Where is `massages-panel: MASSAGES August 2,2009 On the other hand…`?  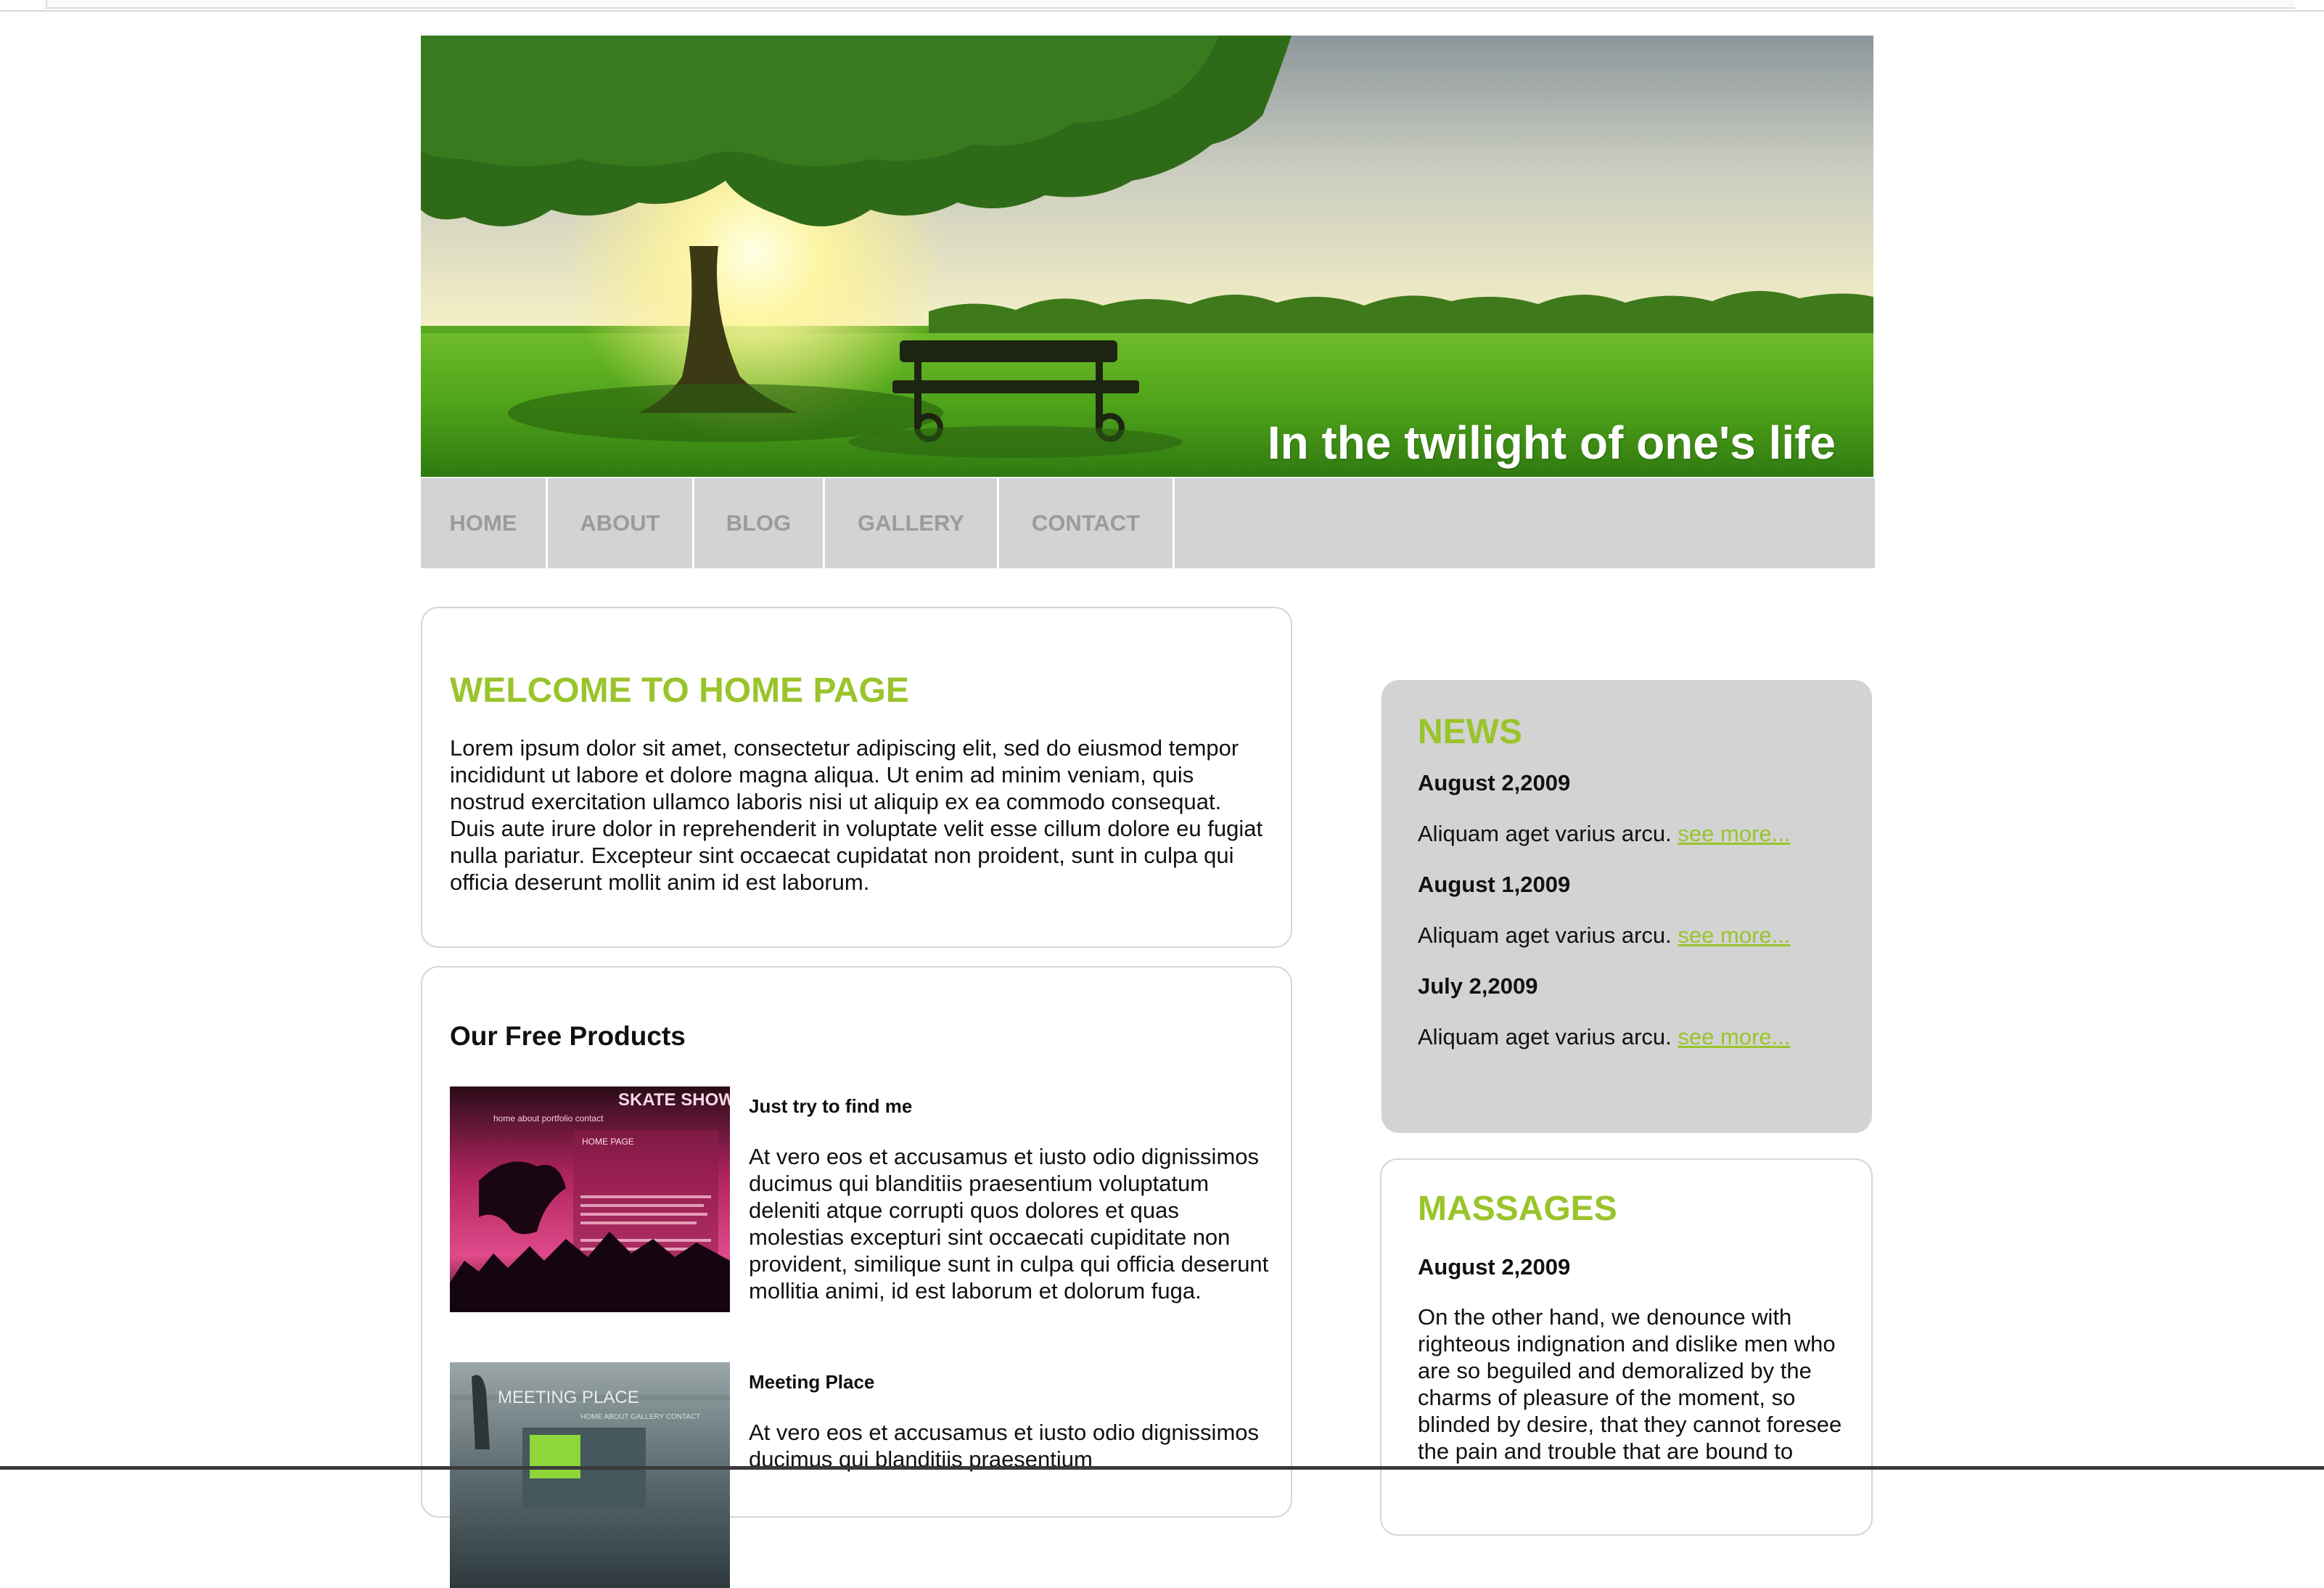
massages-panel: MASSAGES August 2,2009 On the other hand… is located at coordinates (1627, 1347).